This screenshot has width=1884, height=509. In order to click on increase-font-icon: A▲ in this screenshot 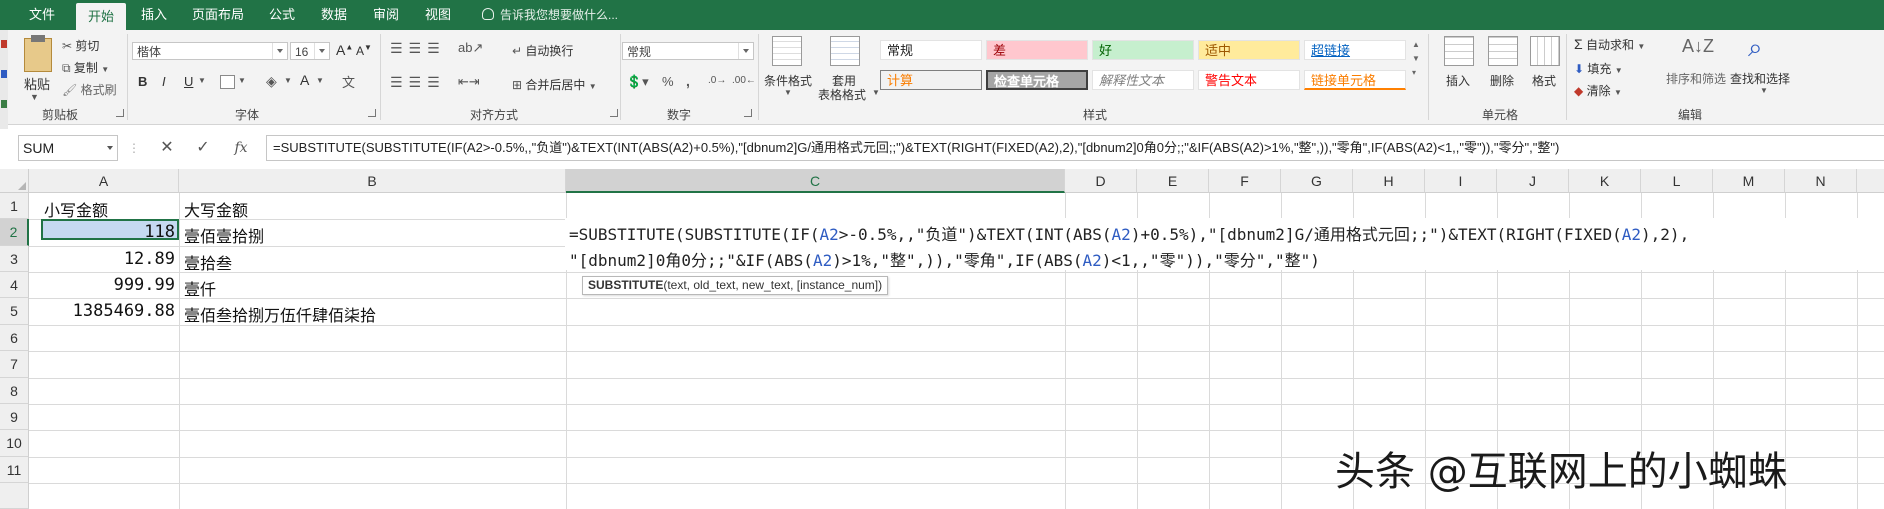, I will do `click(344, 50)`.